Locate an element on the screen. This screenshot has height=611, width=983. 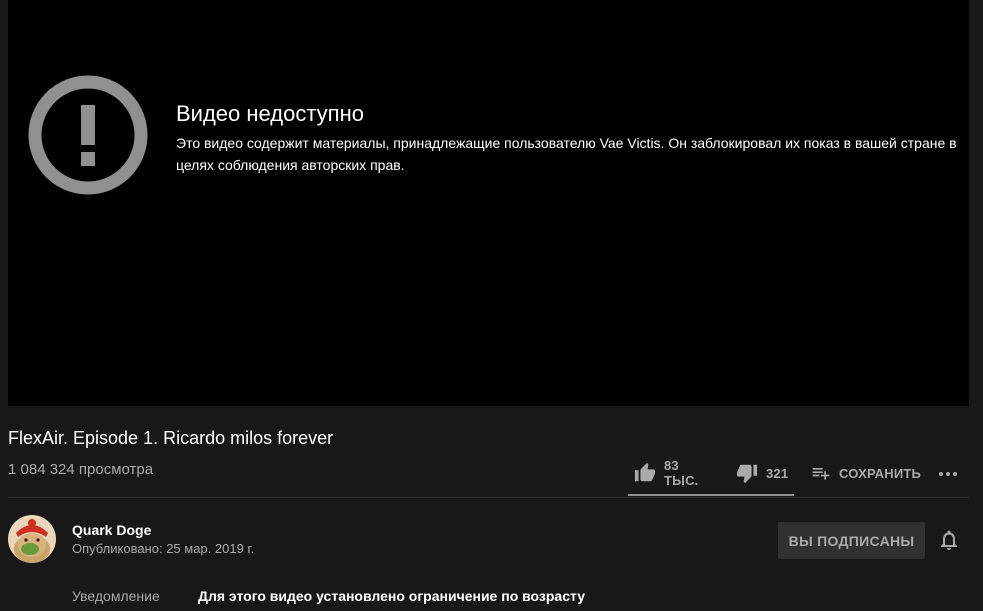
divider is located at coordinates (488, 497).